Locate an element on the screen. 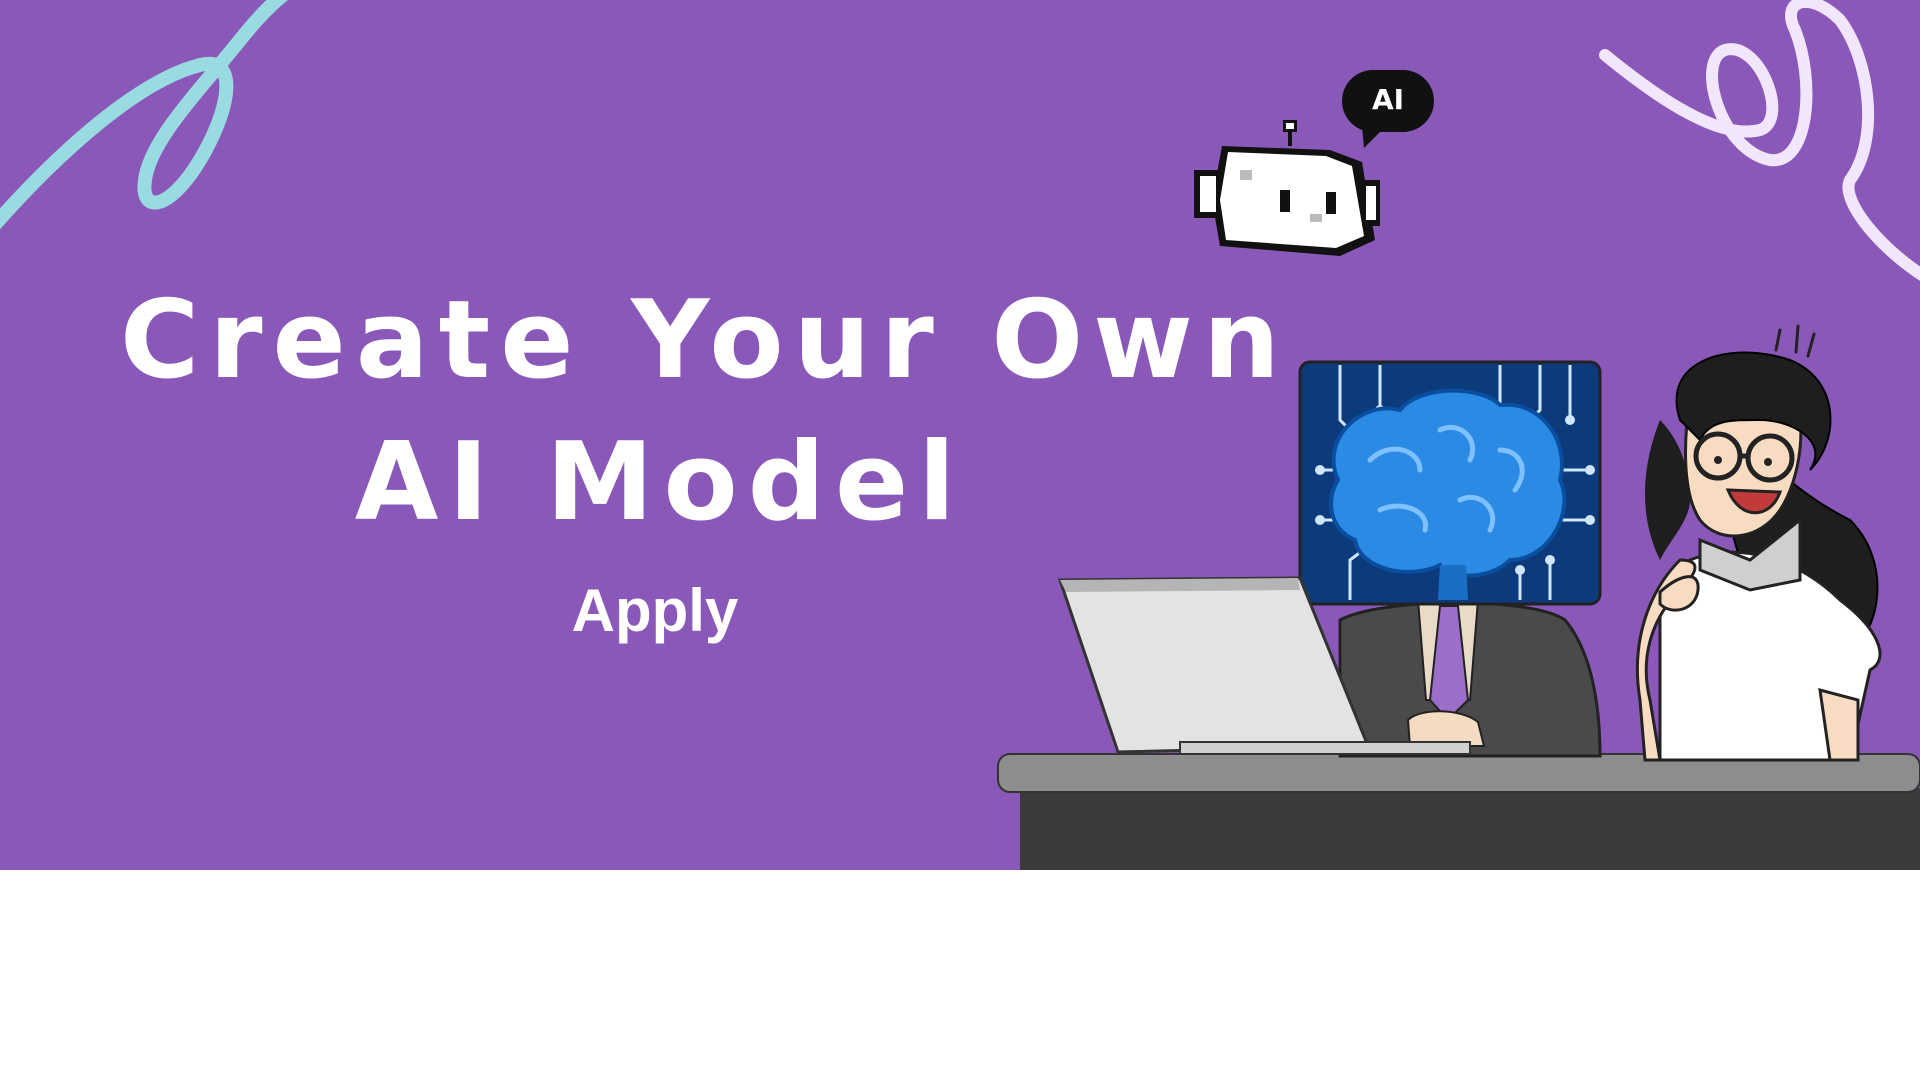  headline-line-2: AI Model is located at coordinates (660, 482).